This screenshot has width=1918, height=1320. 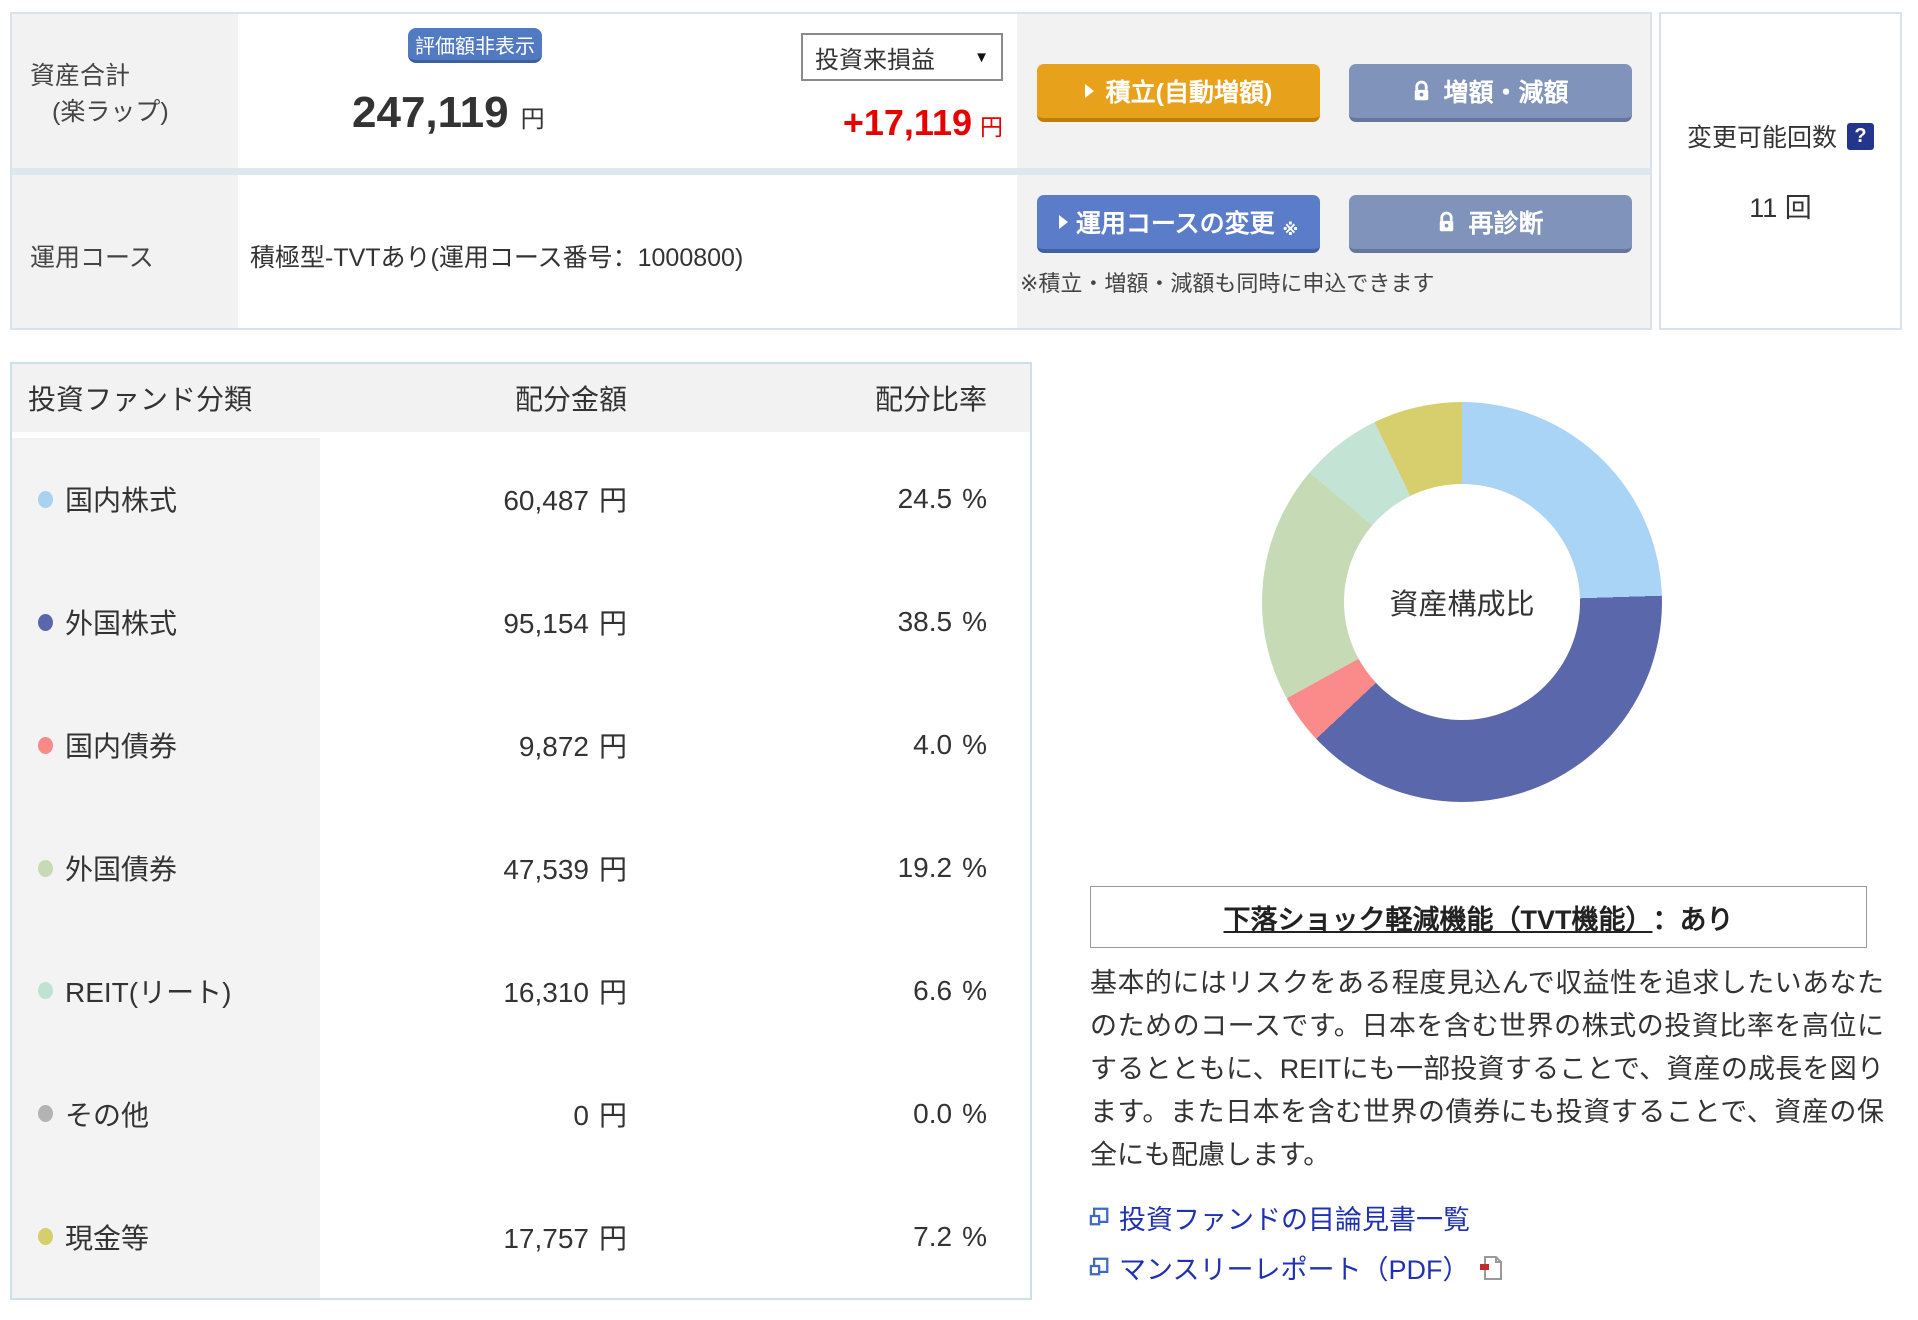 I want to click on category-label: 国内株式, so click(x=121, y=501).